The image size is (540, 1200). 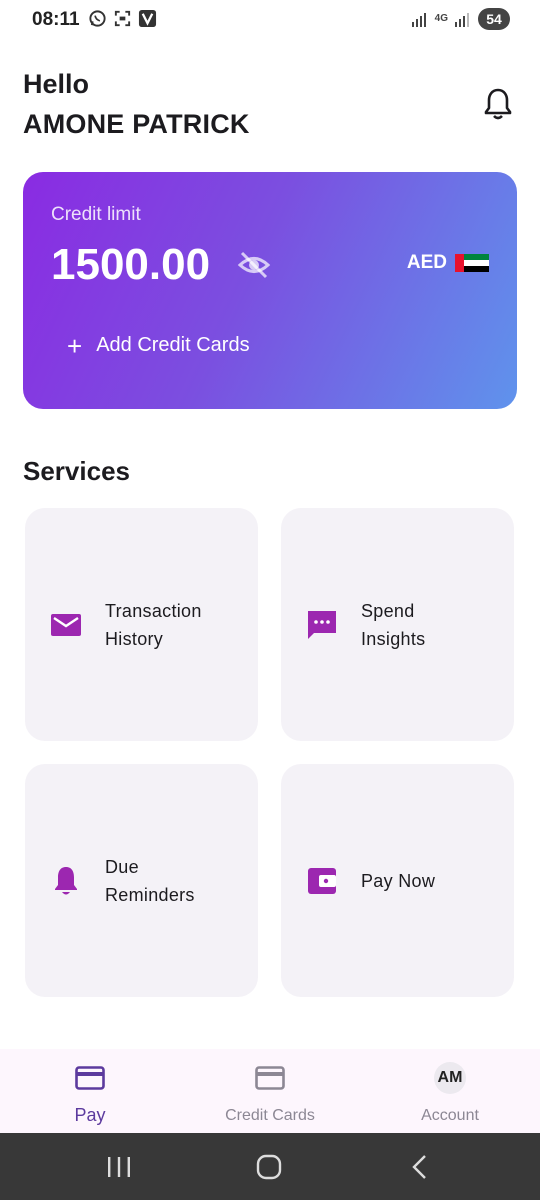 I want to click on nav-item-pay: Pay, so click(x=90, y=1091).